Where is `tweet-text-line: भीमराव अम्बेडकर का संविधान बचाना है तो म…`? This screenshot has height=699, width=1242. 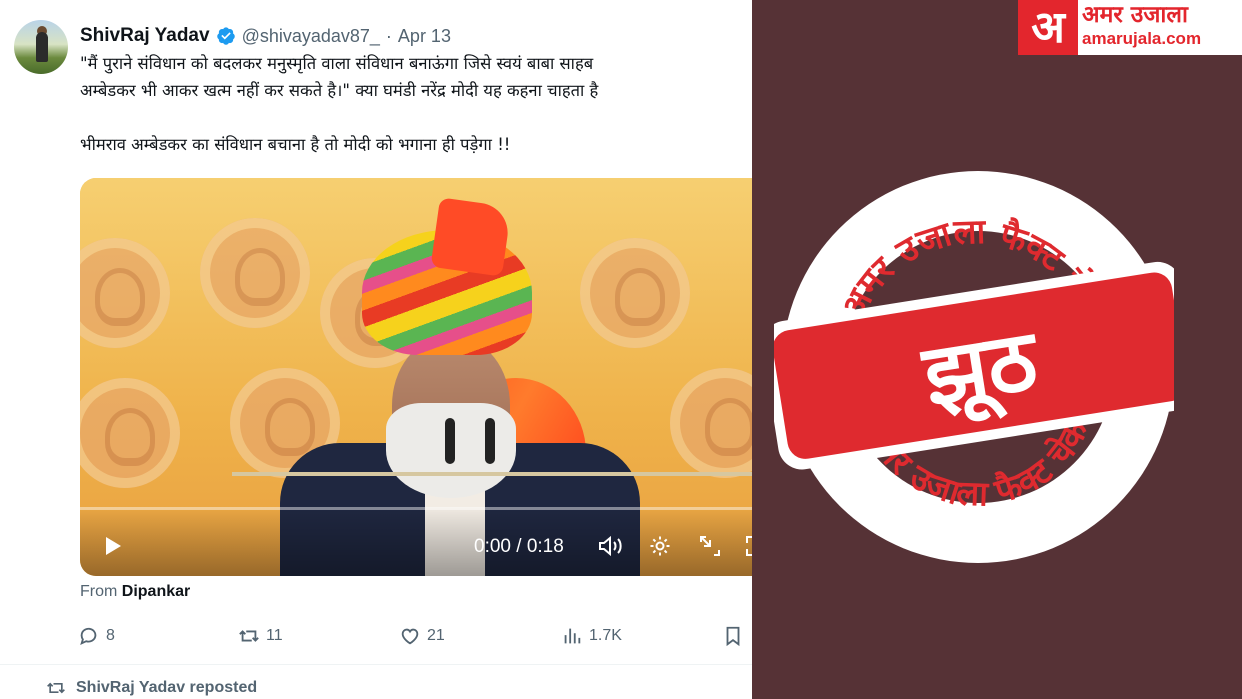
tweet-text-line: भीमराव अम्बेडकर का संविधान बचाना है तो म… is located at coordinates (295, 144).